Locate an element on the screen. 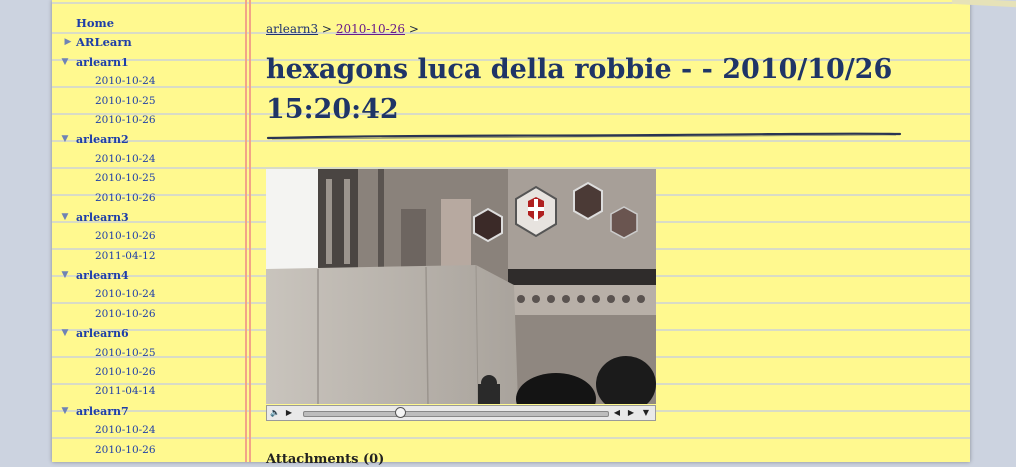  sidebar-item-home: Home is located at coordinates (147, 23).